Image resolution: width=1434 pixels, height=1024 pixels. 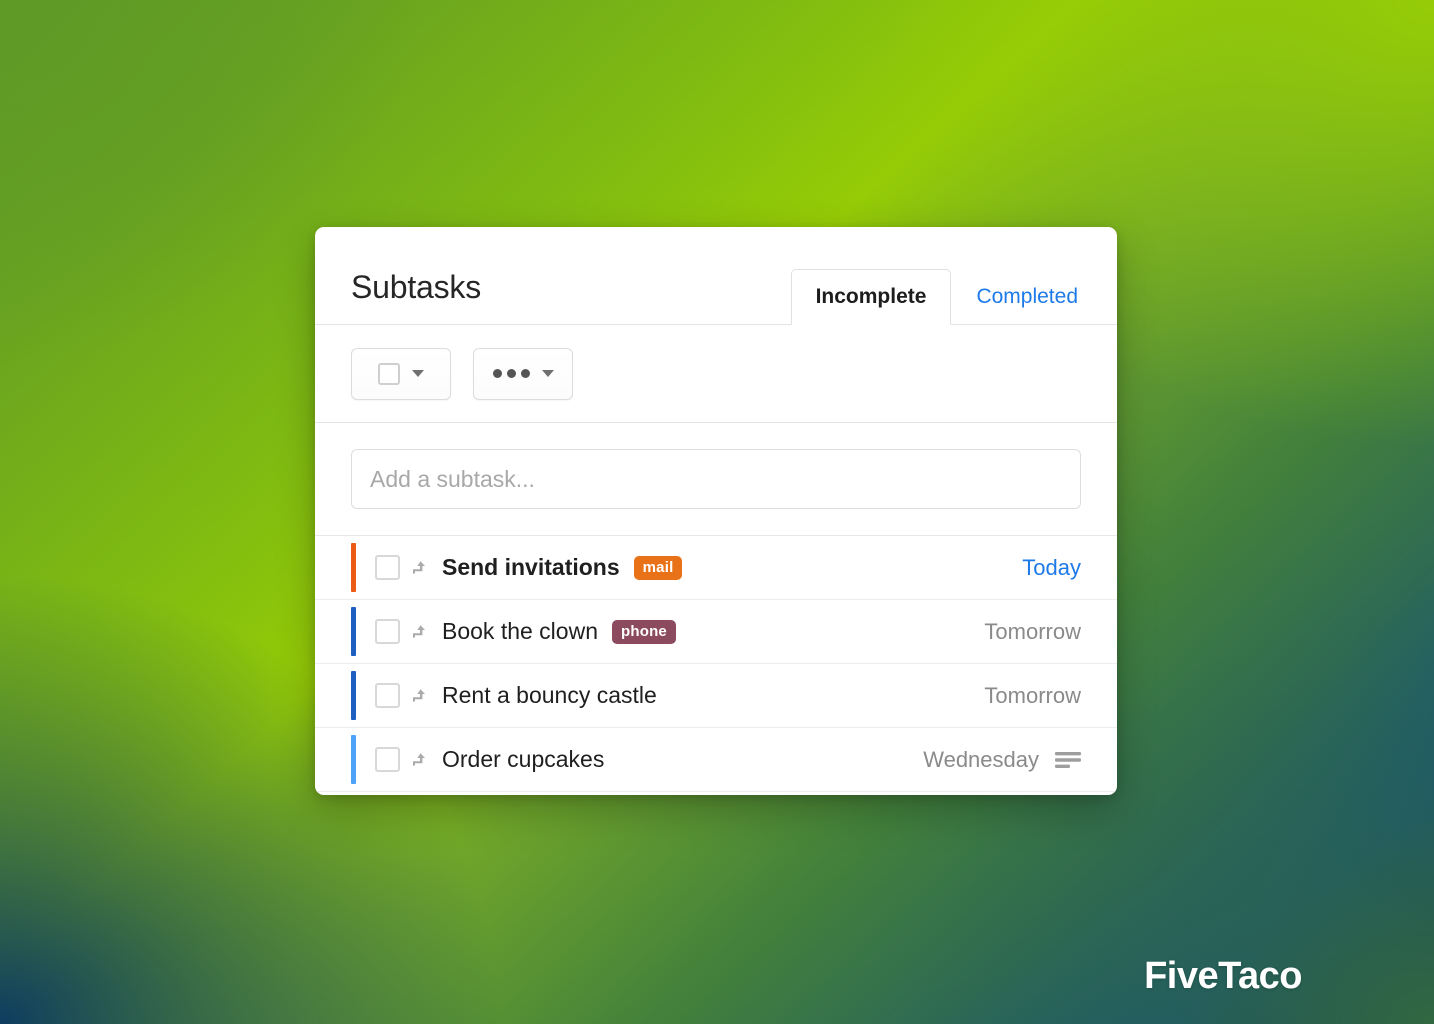 I want to click on more-actions-dropdown-button, so click(x=523, y=373).